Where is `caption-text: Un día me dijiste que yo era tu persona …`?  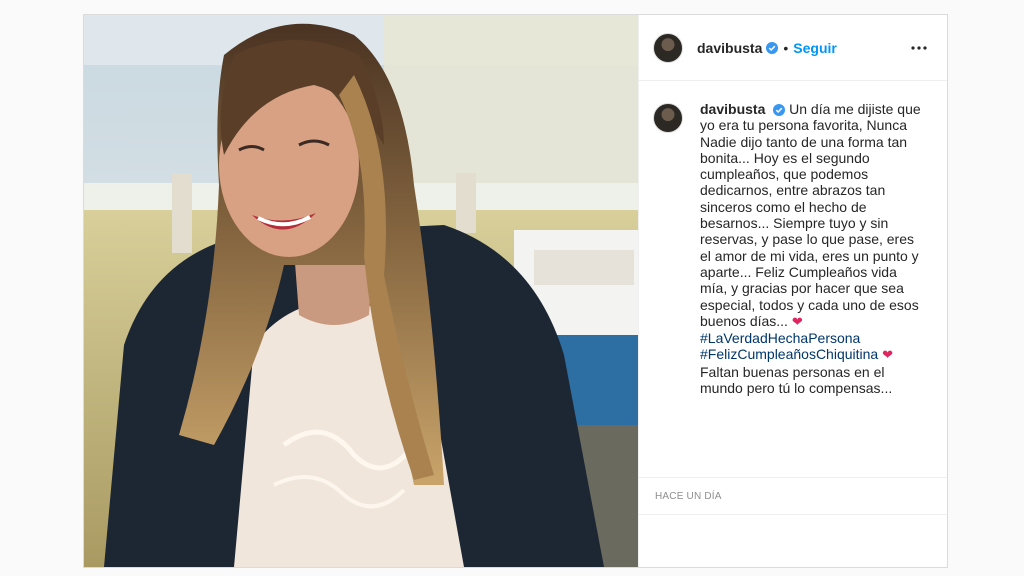
caption-text: Un día me dijiste que yo era tu persona … is located at coordinates (810, 215).